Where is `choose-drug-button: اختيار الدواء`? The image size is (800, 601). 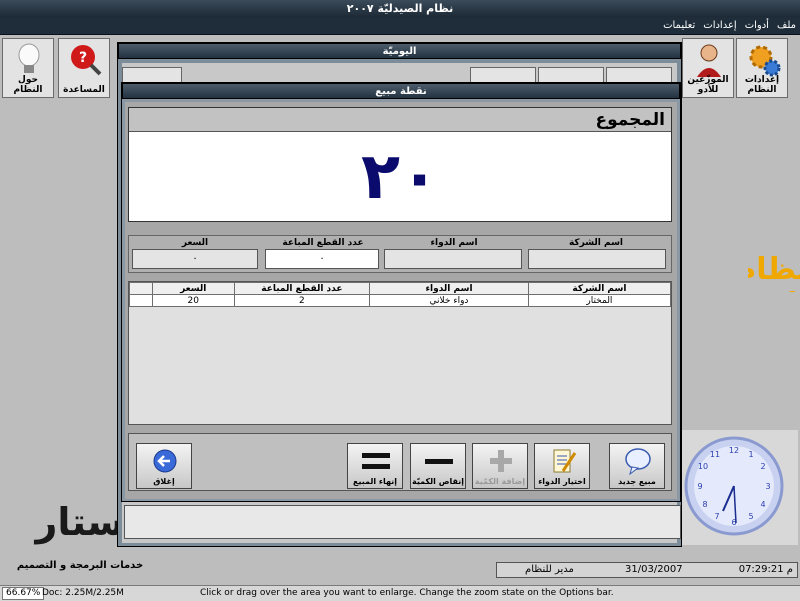
choose-drug-button: اختيار الدواء is located at coordinates (562, 466).